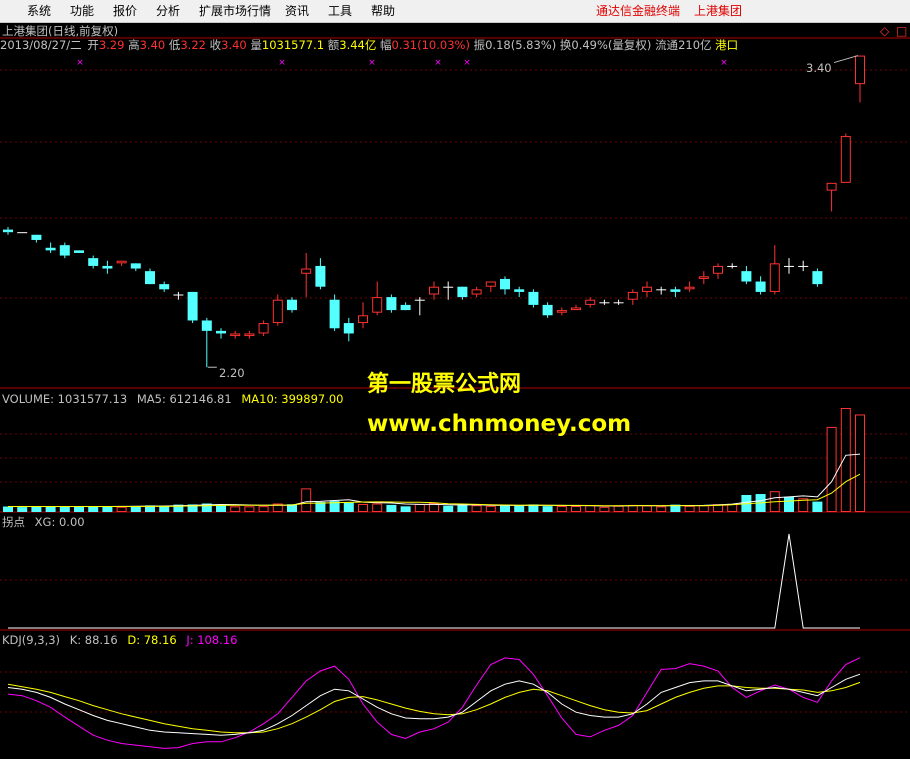 This screenshot has width=910, height=759. What do you see at coordinates (168, 11) in the screenshot?
I see `menu-analysis: 分析` at bounding box center [168, 11].